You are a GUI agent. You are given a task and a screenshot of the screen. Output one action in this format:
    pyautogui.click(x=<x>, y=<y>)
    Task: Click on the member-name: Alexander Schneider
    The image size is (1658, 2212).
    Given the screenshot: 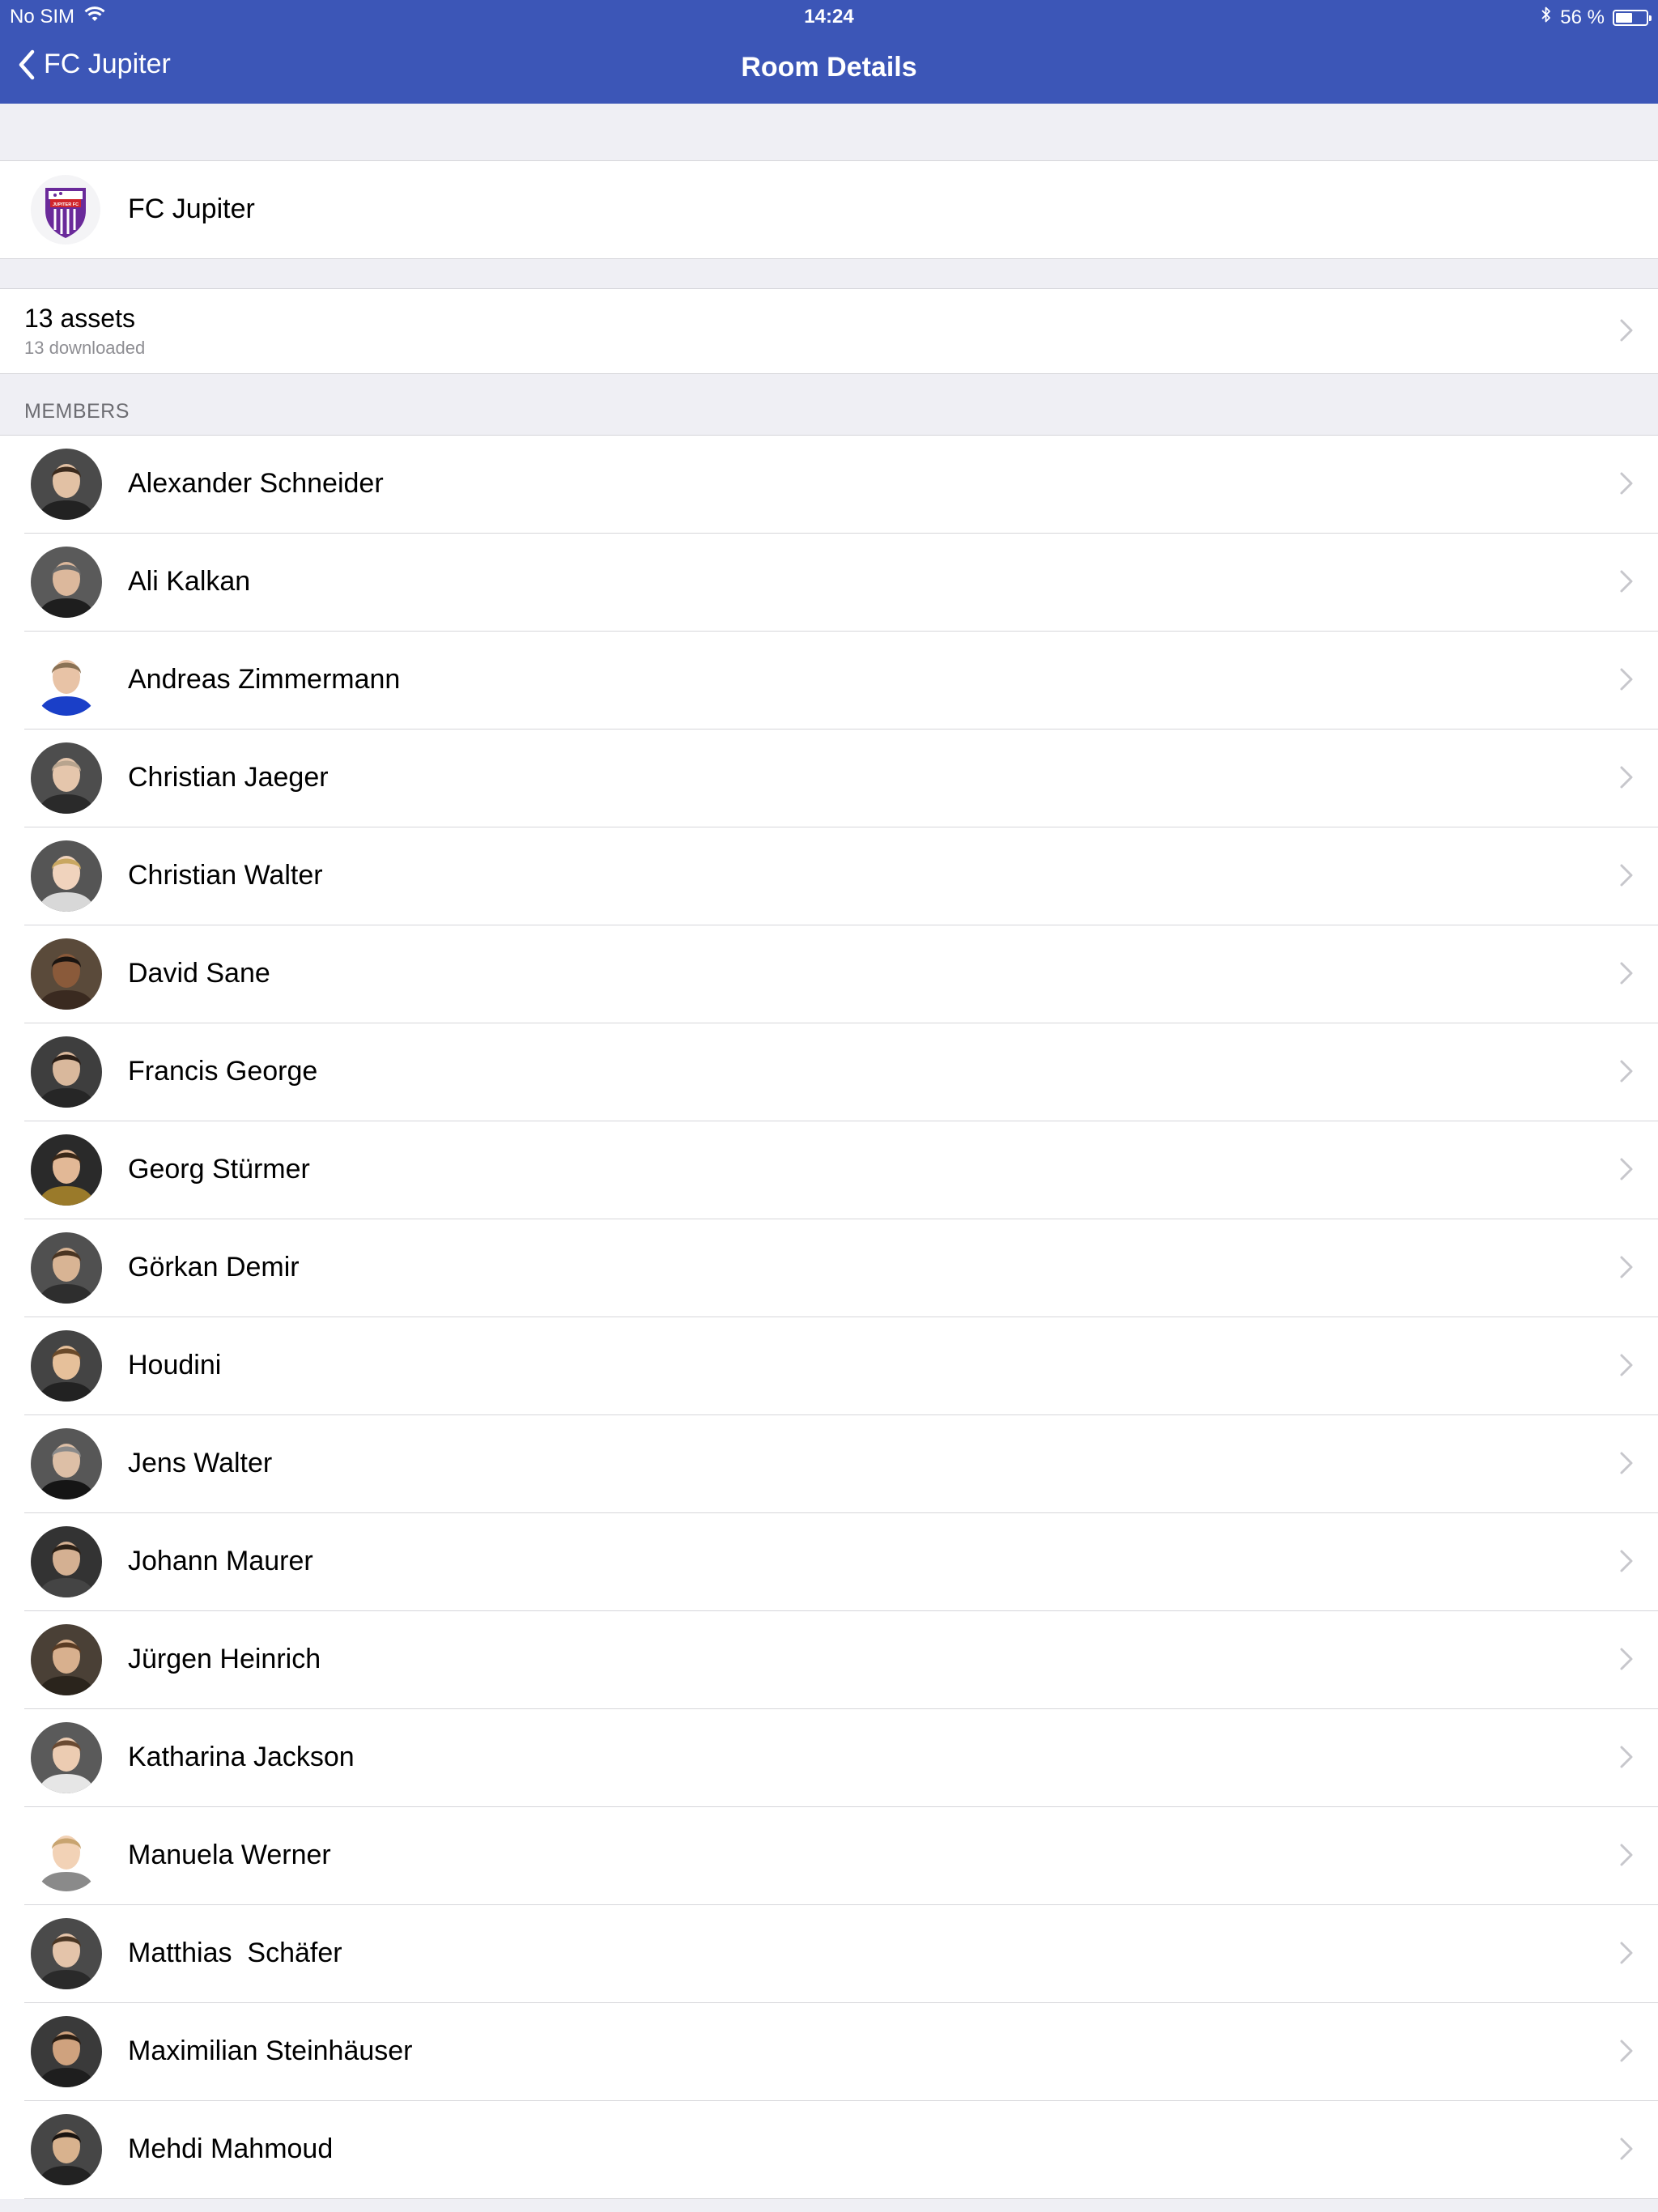 What is the action you would take?
    pyautogui.click(x=256, y=484)
    